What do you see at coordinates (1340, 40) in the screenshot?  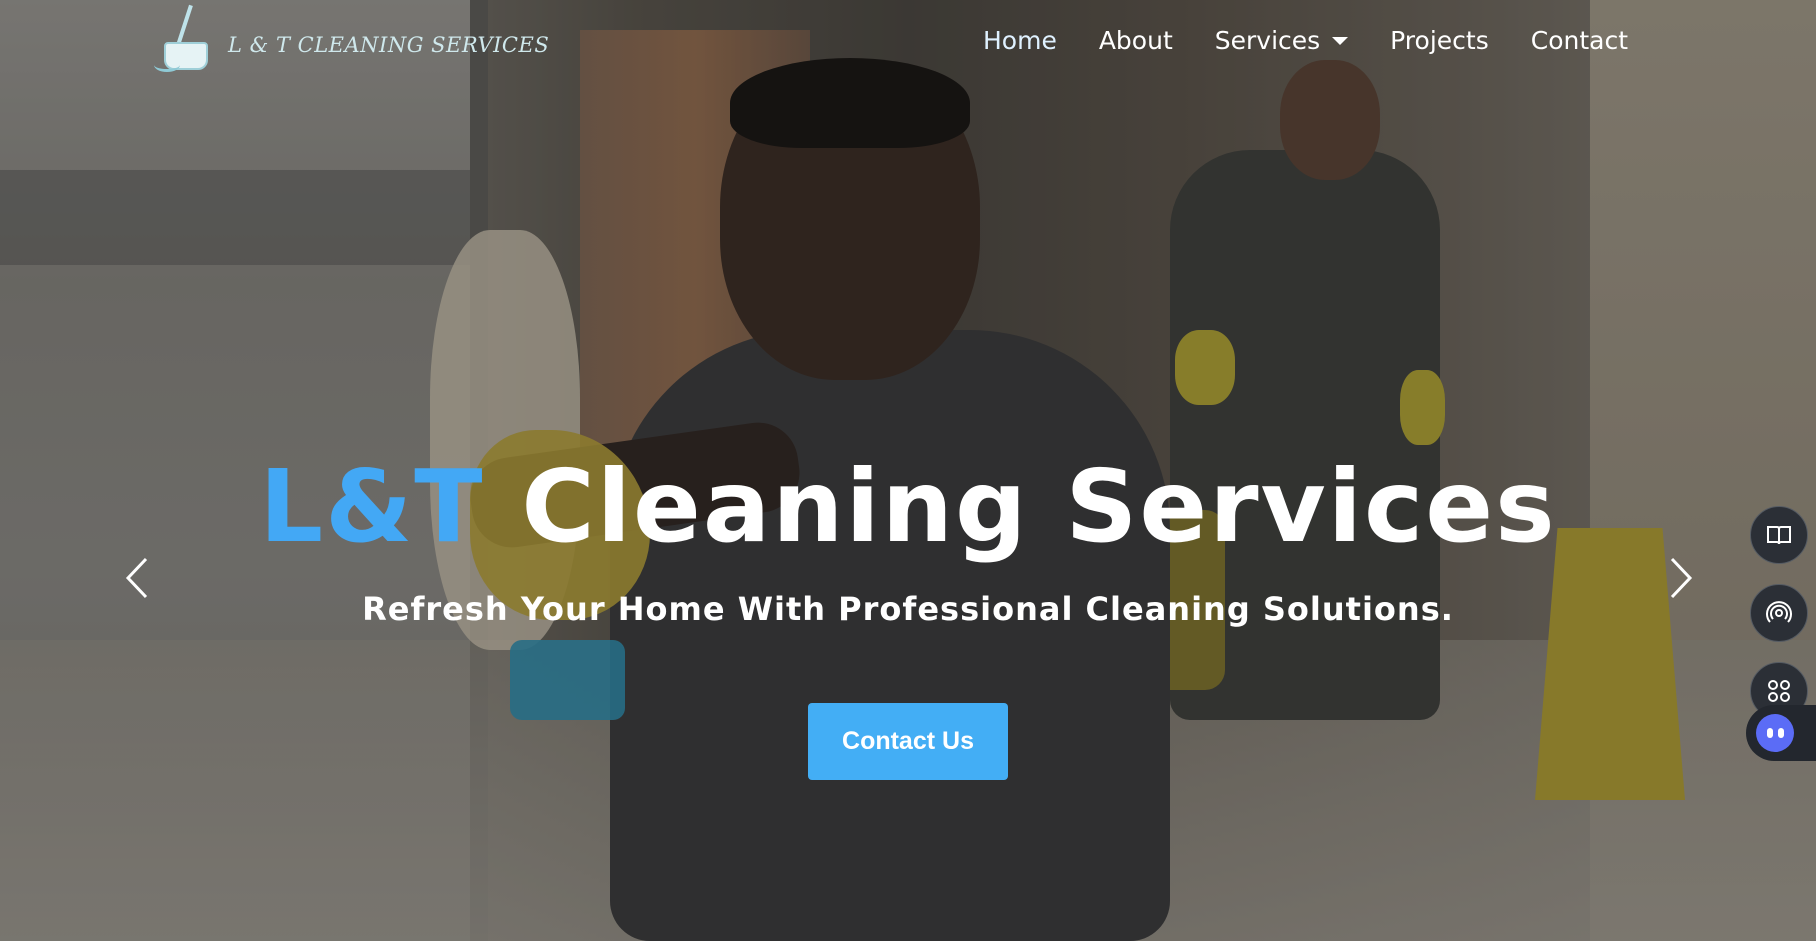 I see `caret-down-icon` at bounding box center [1340, 40].